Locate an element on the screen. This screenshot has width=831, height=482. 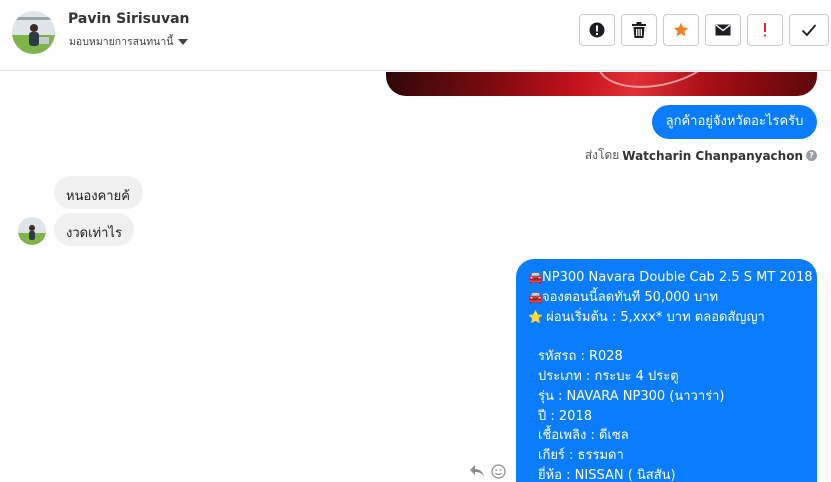
detail-model: รุ่น : NAVARA NP300 (นาวาร่า) is located at coordinates (631, 396).